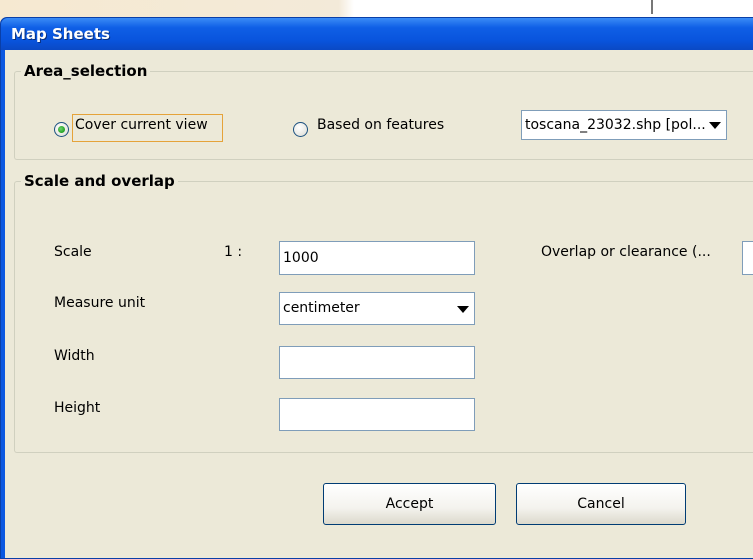 The width and height of the screenshot is (753, 559). I want to click on background-divider, so click(652, 7).